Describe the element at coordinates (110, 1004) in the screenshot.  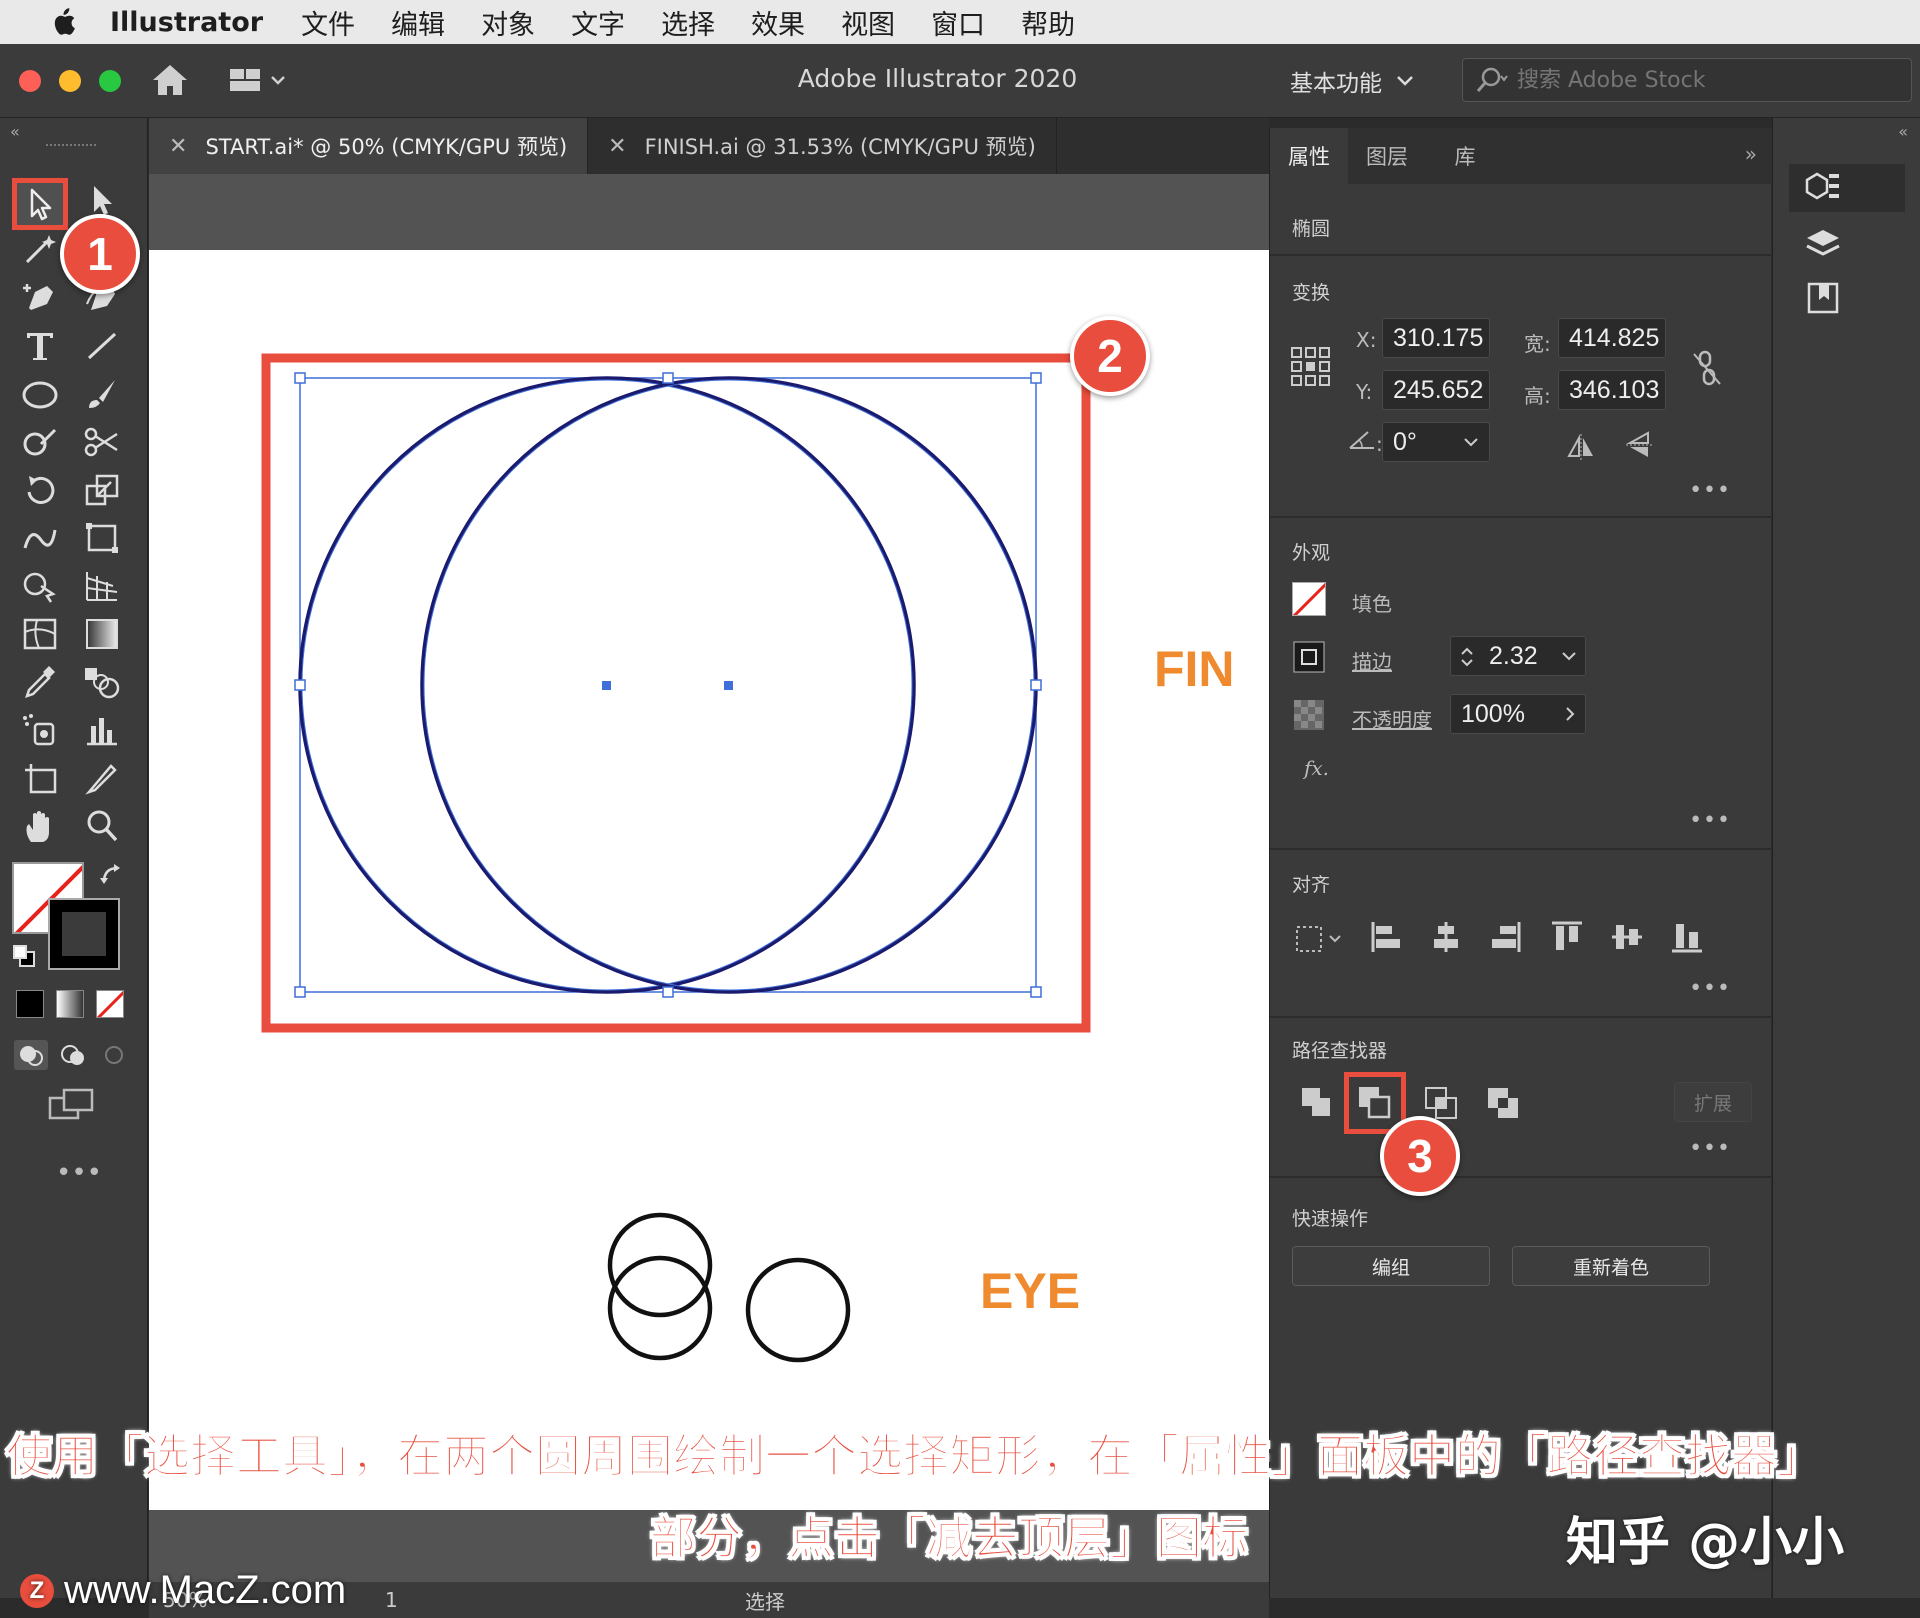
I see `none-mode-button` at that location.